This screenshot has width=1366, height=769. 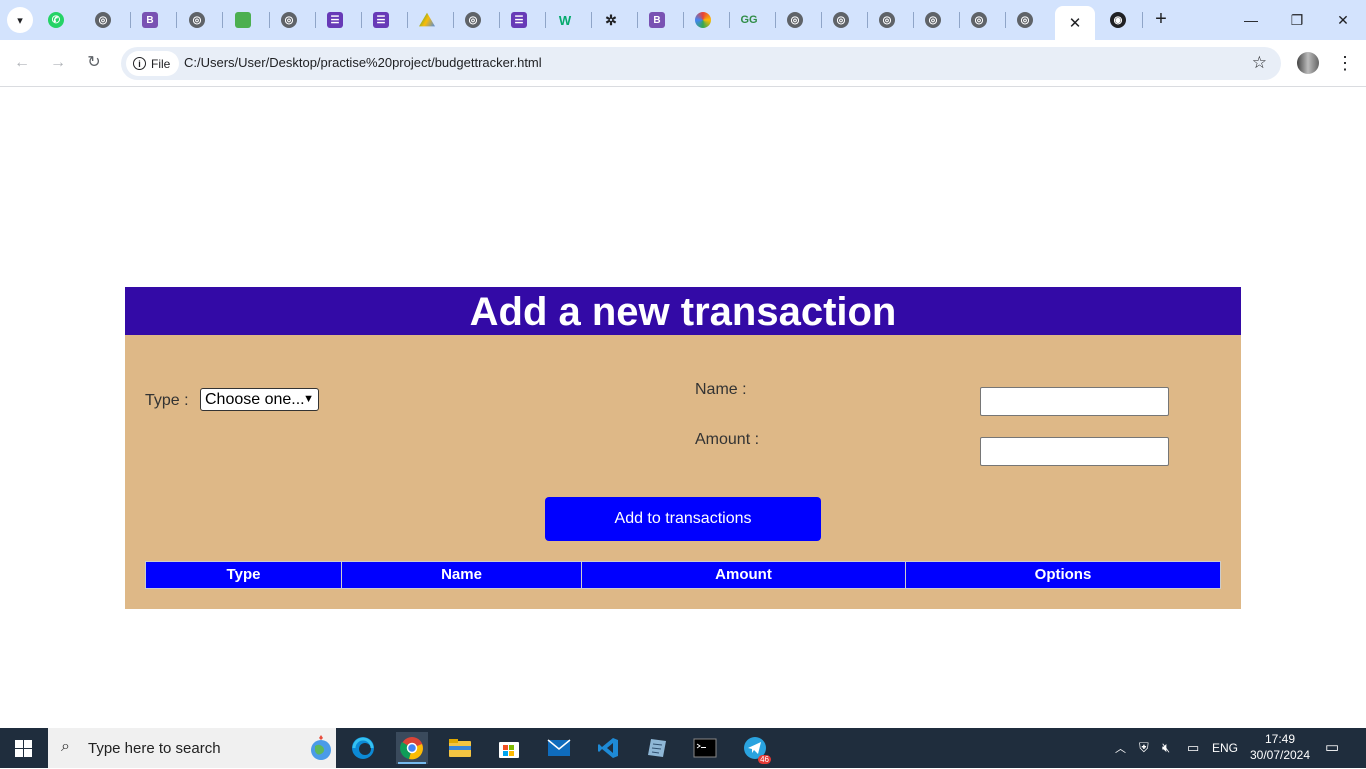 What do you see at coordinates (1225, 748) in the screenshot?
I see `language-indicator: ENG` at bounding box center [1225, 748].